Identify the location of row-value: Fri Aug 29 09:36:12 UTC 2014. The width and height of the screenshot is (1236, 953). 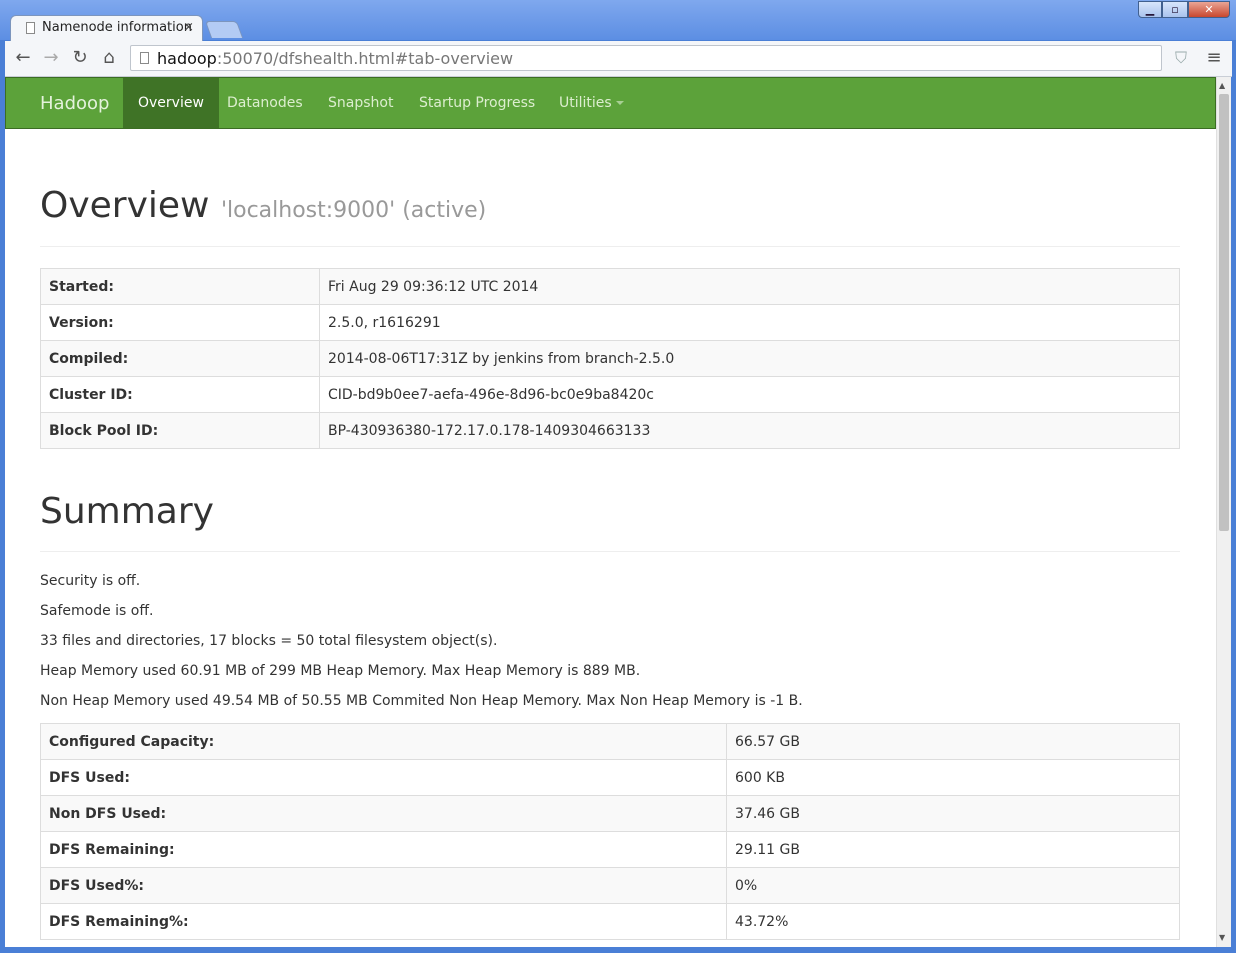
(749, 286).